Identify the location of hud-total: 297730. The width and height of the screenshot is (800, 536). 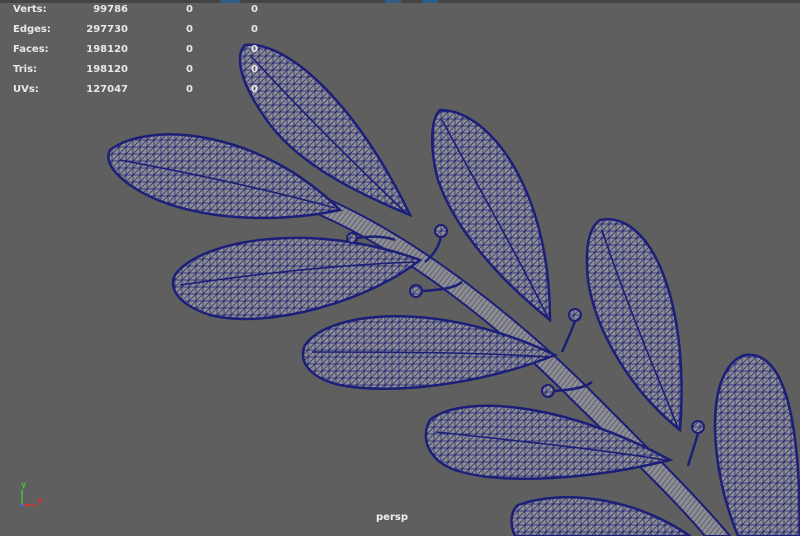
(107, 29).